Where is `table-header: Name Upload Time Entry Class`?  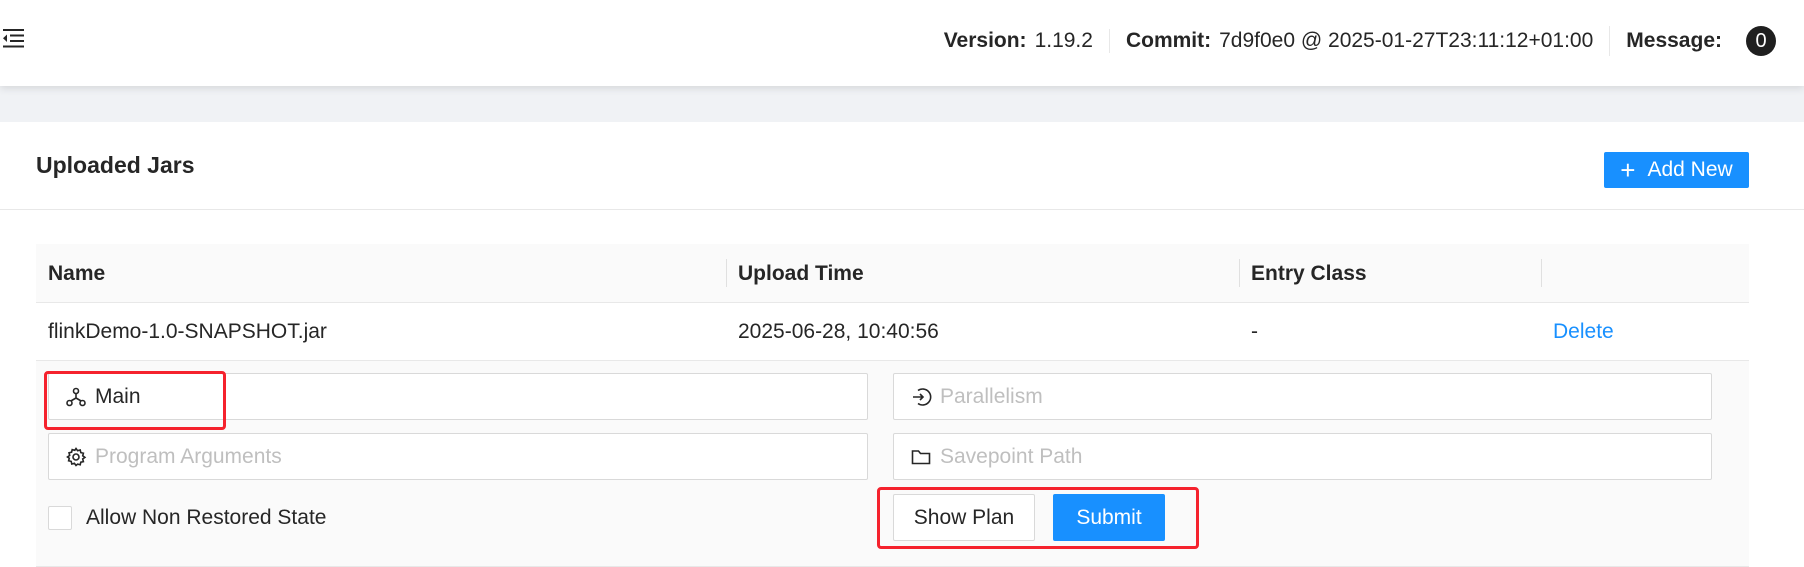 table-header: Name Upload Time Entry Class is located at coordinates (892, 273).